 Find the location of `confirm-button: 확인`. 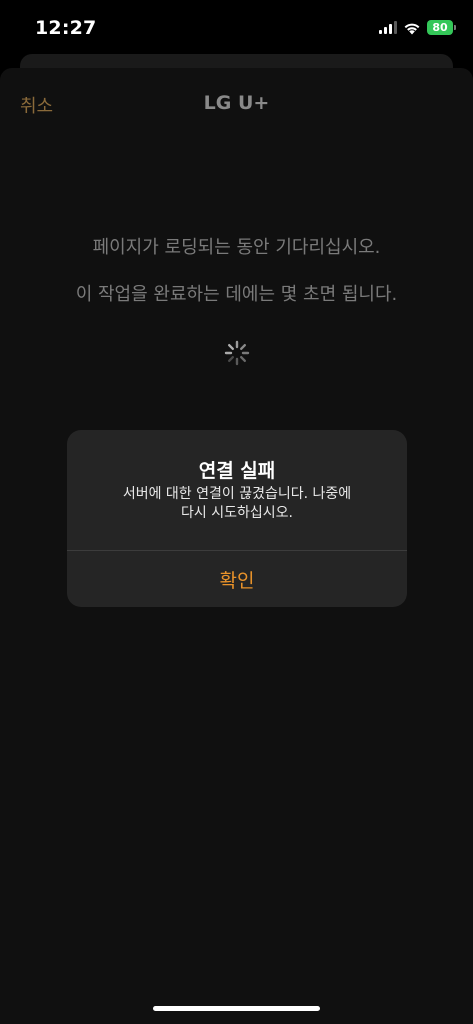

confirm-button: 확인 is located at coordinates (237, 579).